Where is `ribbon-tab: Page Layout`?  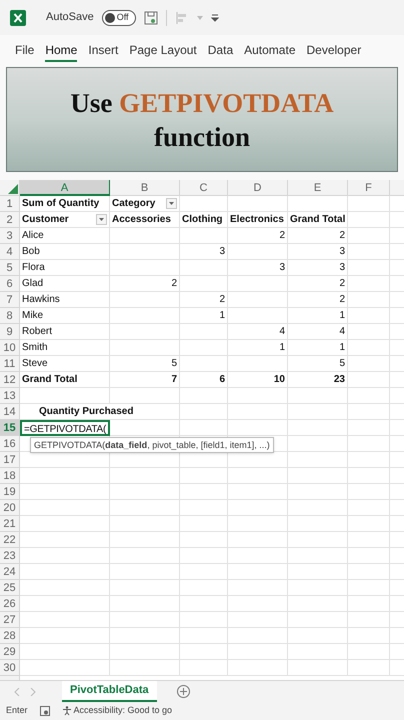
ribbon-tab: Page Layout is located at coordinates (163, 51).